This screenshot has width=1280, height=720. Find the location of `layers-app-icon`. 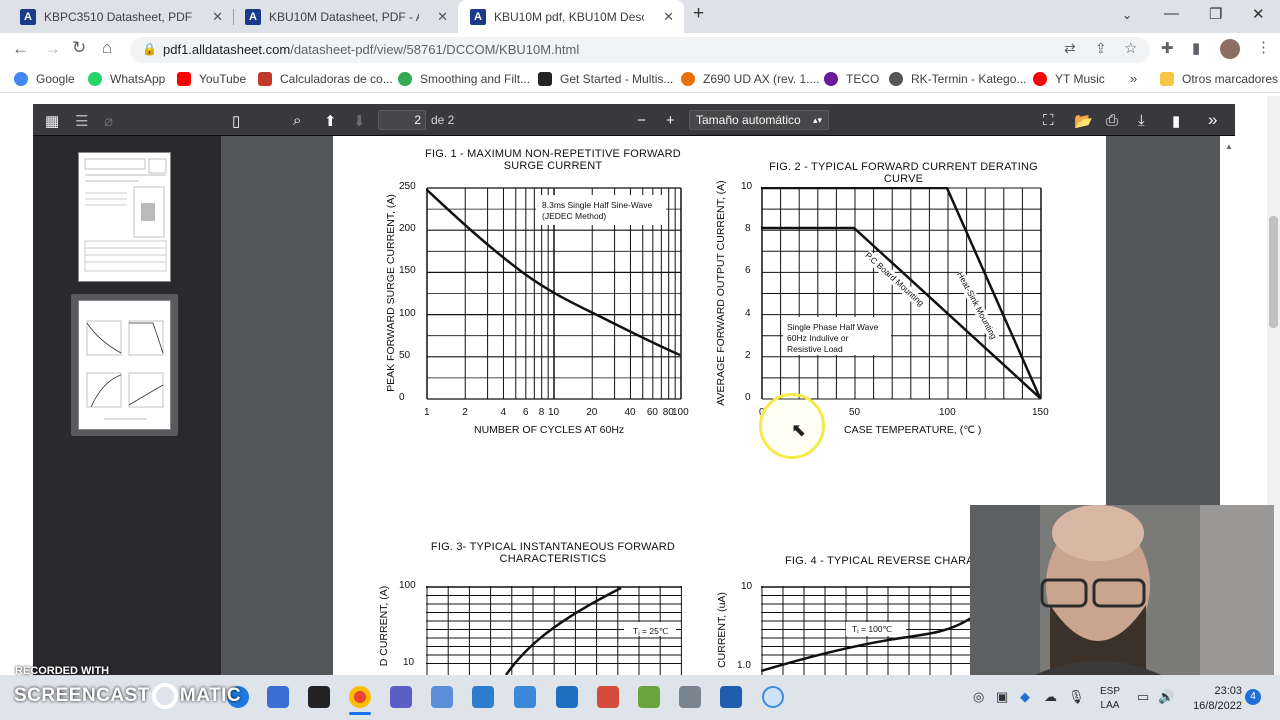

layers-app-icon is located at coordinates (649, 697).